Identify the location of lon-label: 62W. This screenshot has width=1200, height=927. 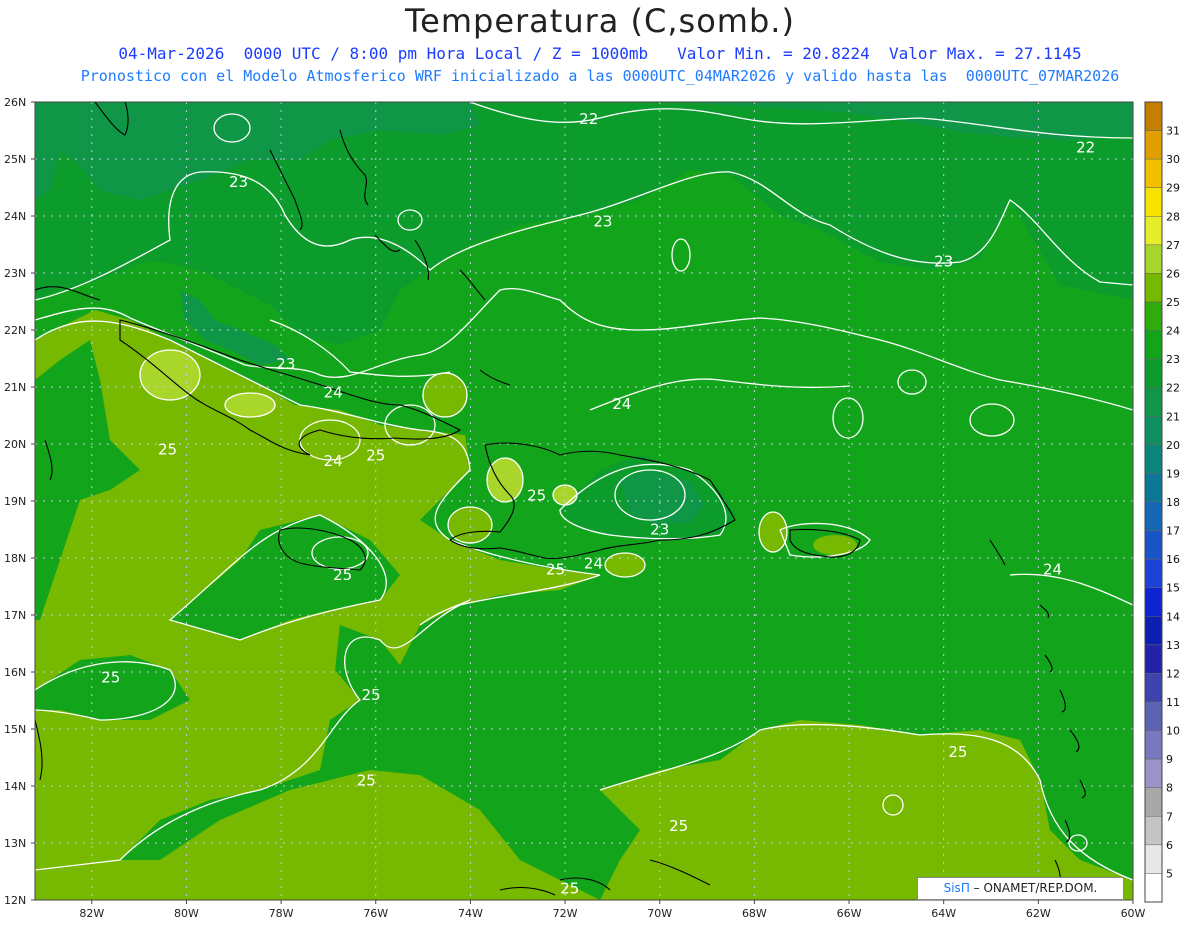
(1038, 913).